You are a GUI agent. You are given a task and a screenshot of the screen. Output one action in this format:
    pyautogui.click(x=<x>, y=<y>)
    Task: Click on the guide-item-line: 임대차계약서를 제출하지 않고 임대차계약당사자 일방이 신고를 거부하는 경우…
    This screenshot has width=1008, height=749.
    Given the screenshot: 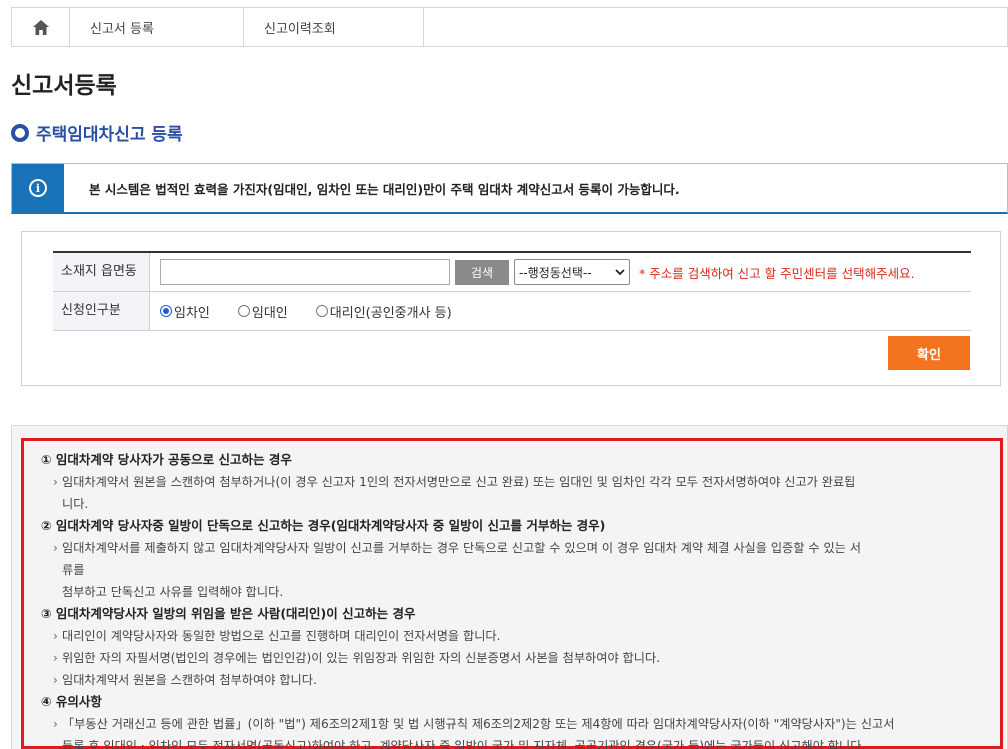 What is the action you would take?
    pyautogui.click(x=461, y=548)
    